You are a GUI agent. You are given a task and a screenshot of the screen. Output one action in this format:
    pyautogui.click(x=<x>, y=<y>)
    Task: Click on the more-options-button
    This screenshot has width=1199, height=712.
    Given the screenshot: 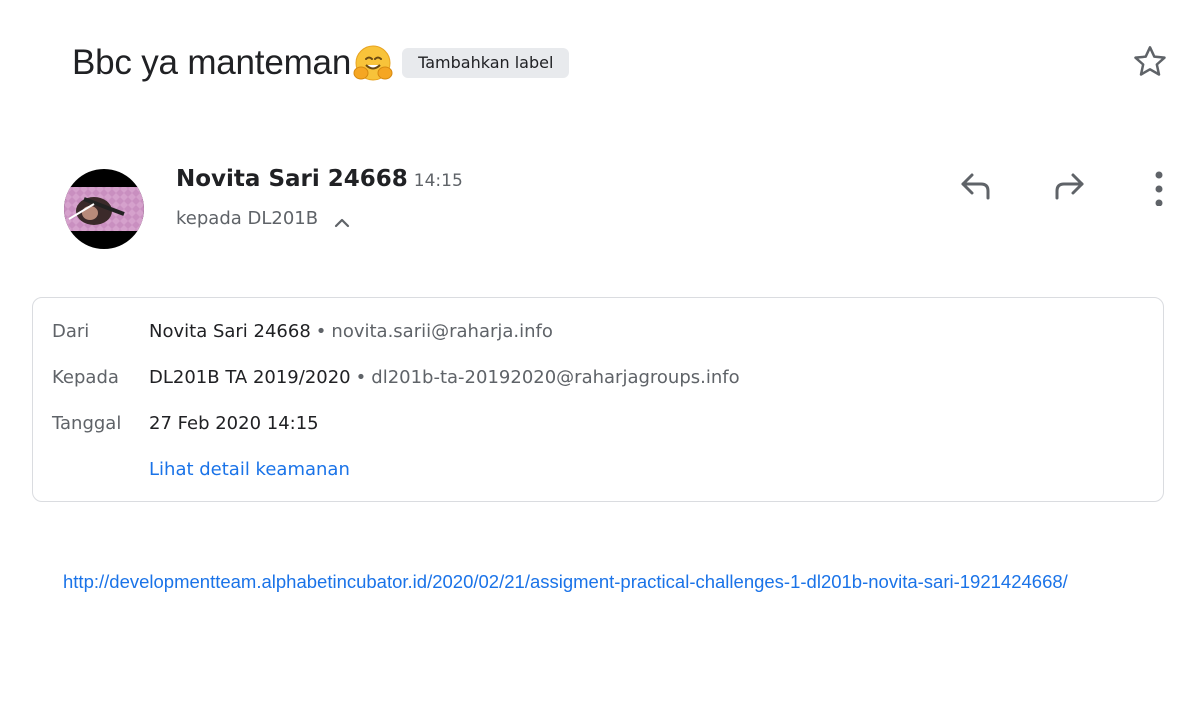 What is the action you would take?
    pyautogui.click(x=1155, y=186)
    